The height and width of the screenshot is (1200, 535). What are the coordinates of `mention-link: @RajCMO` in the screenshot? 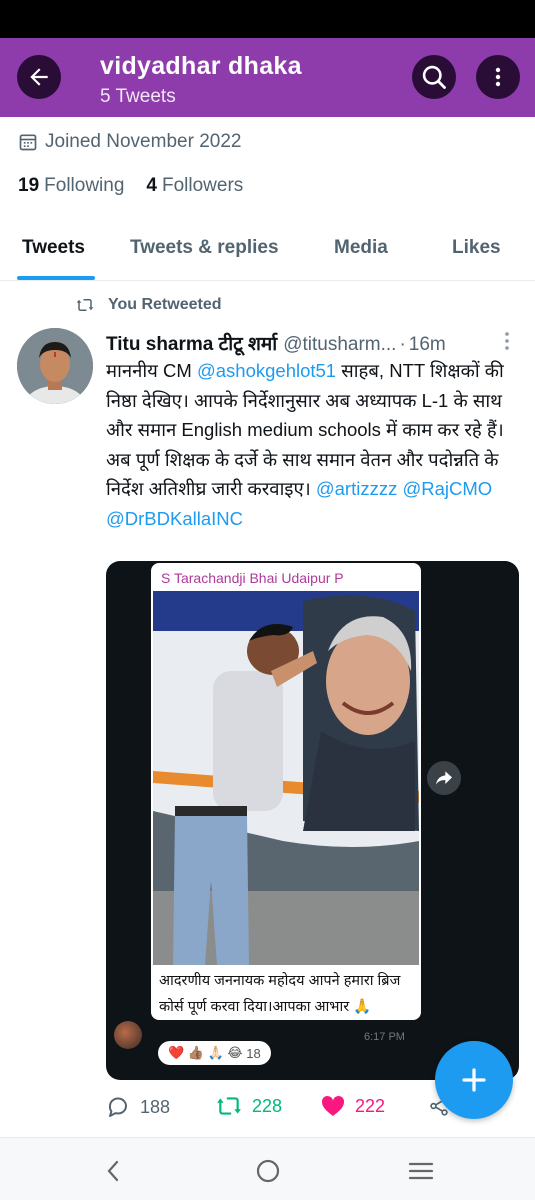 It's located at (447, 488).